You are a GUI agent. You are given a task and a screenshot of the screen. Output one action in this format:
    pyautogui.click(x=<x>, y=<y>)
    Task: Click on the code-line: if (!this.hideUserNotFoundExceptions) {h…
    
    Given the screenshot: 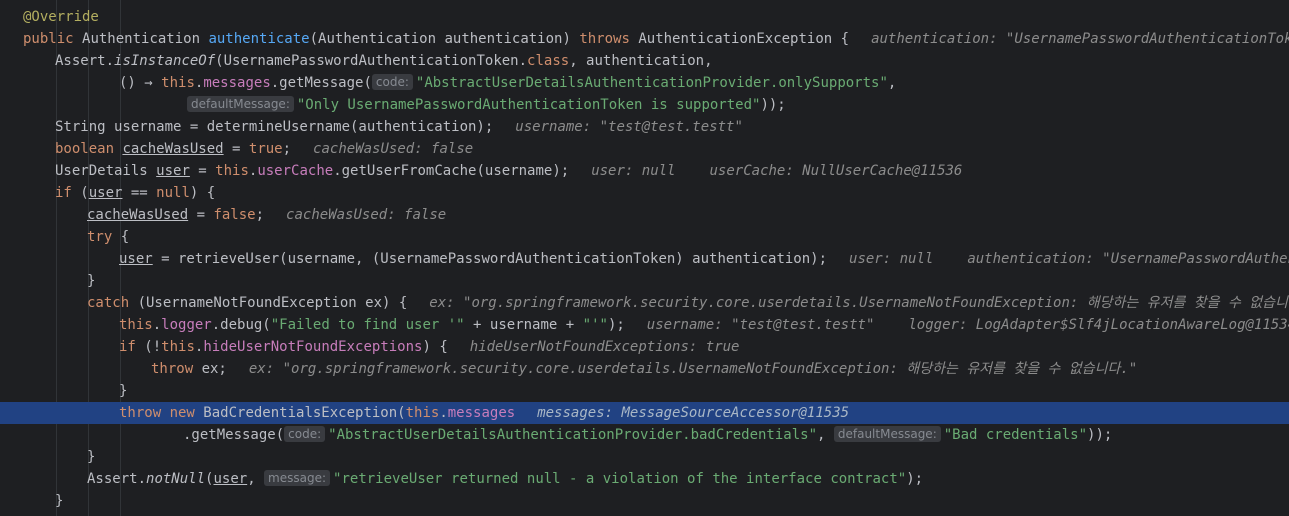 What is the action you would take?
    pyautogui.click(x=644, y=347)
    